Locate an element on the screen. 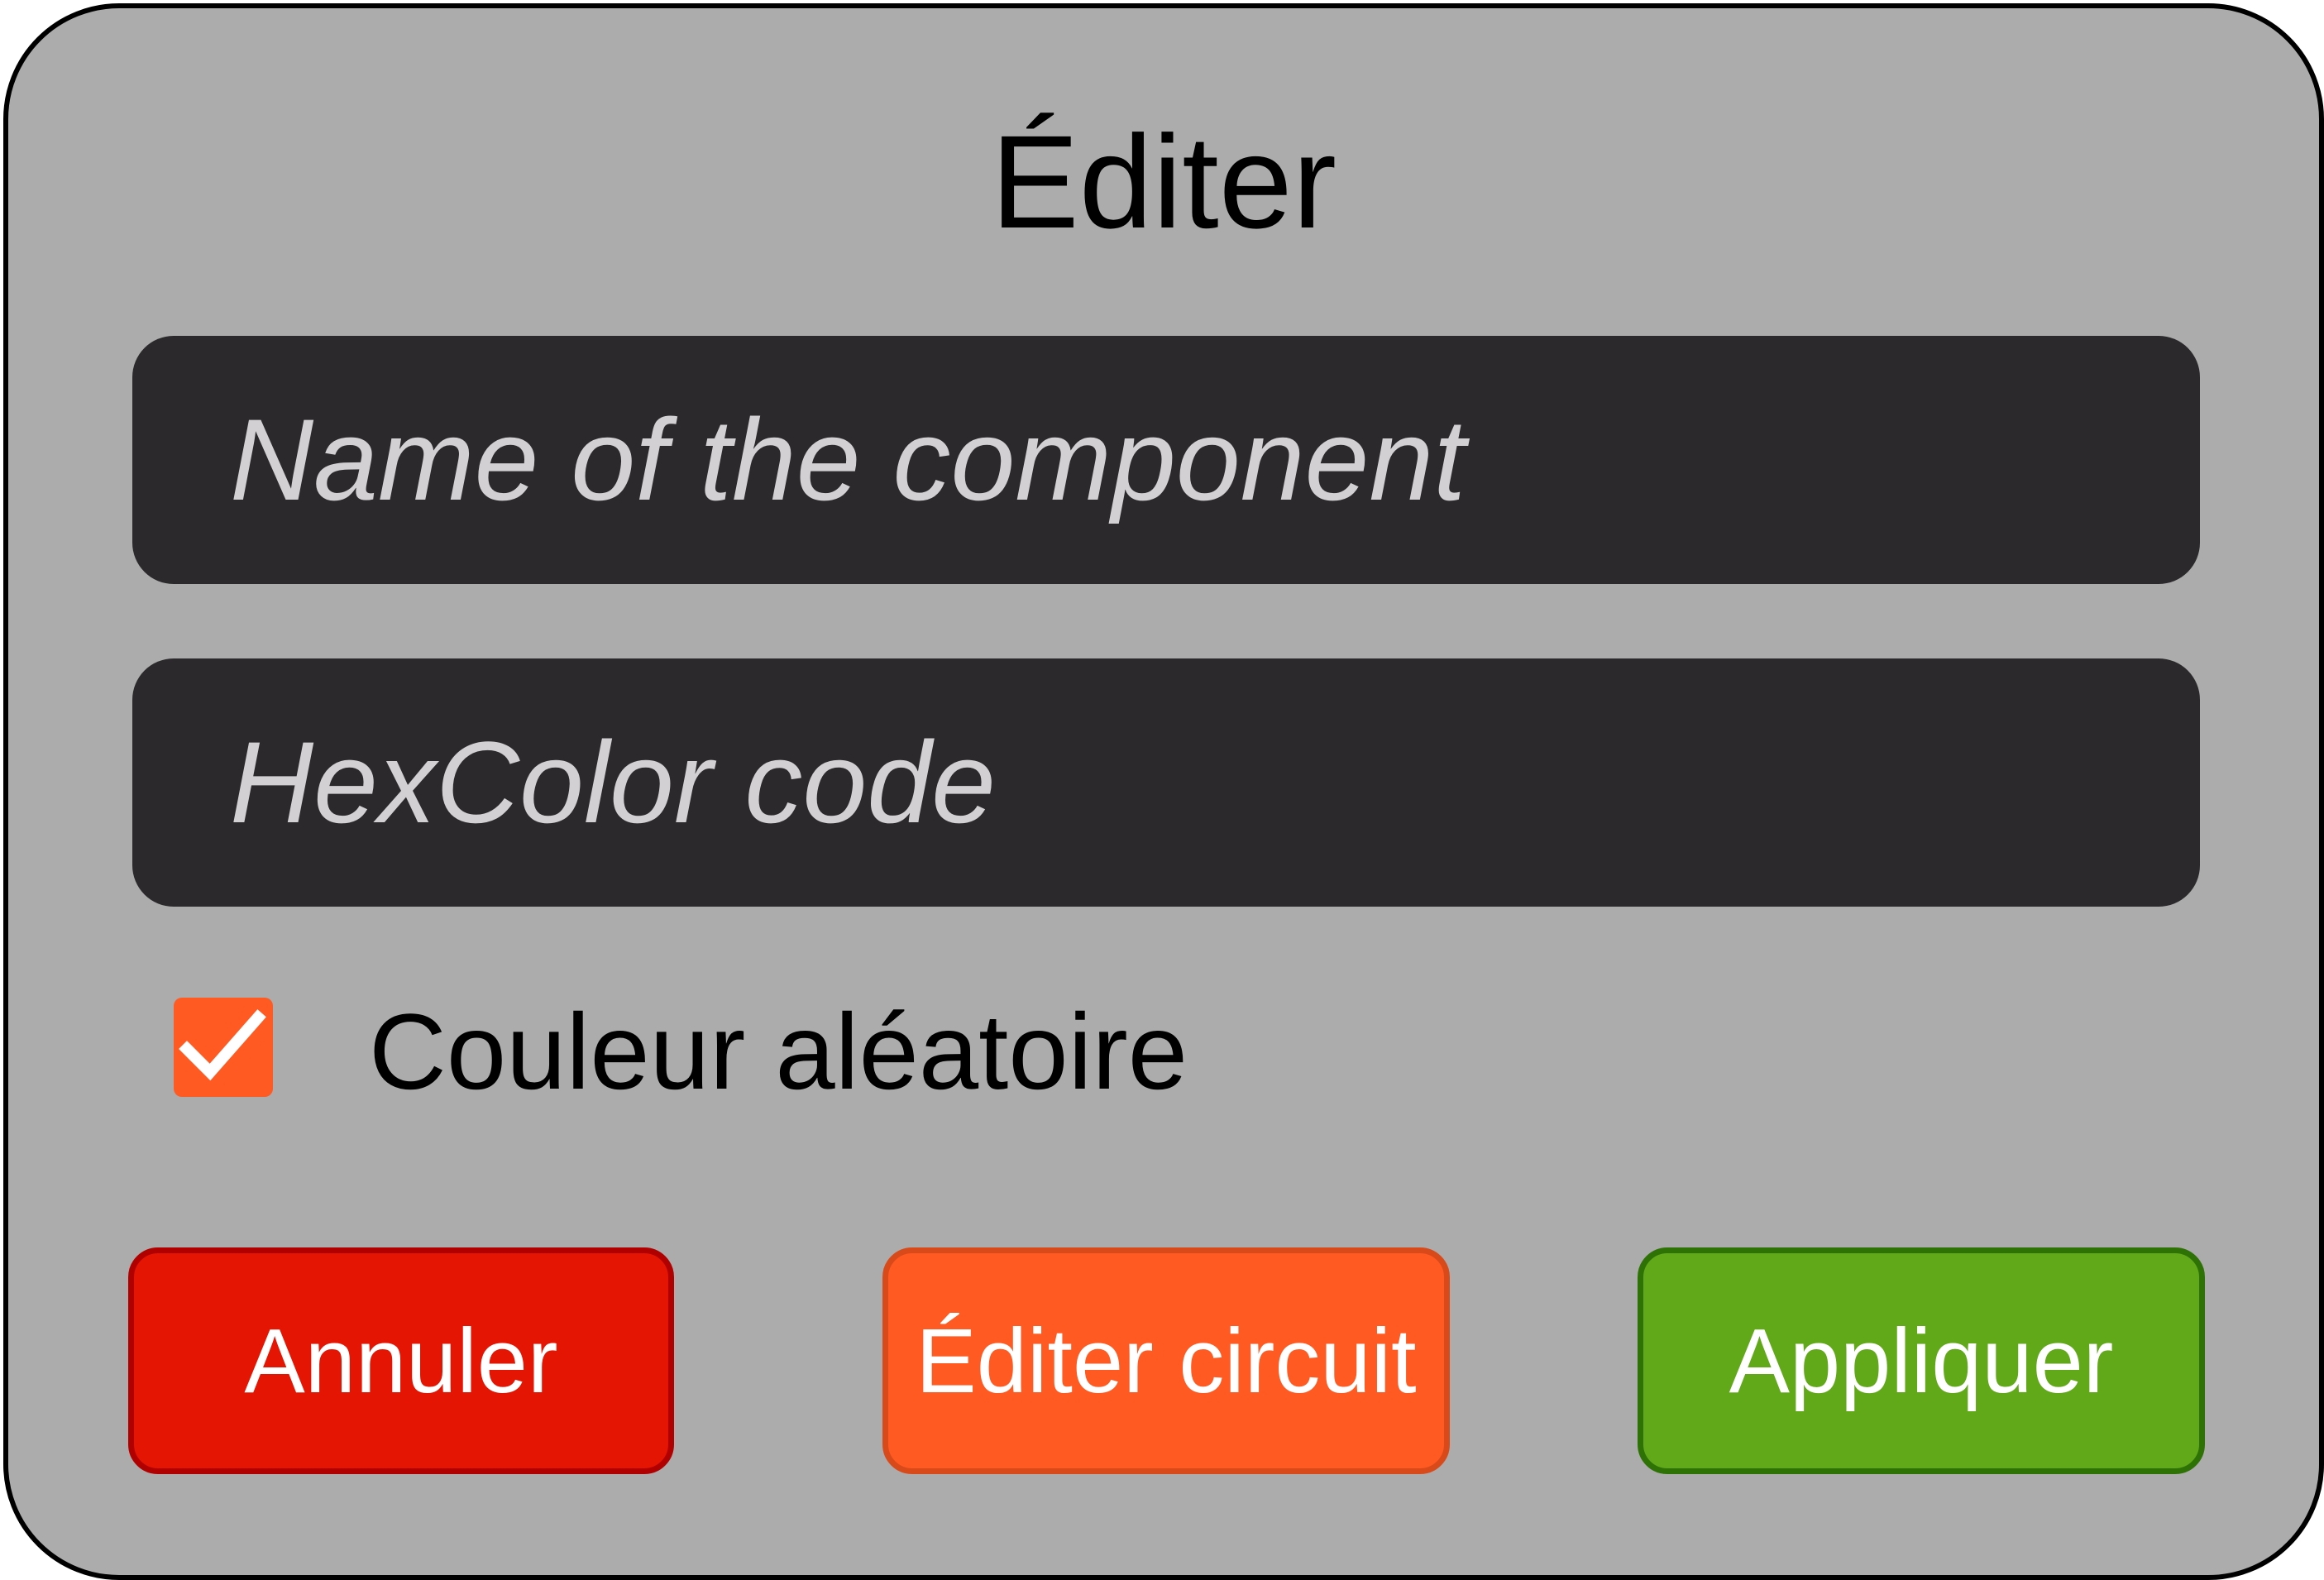 Image resolution: width=2324 pixels, height=1580 pixels. dialog-title: Éditer is located at coordinates (1164, 182).